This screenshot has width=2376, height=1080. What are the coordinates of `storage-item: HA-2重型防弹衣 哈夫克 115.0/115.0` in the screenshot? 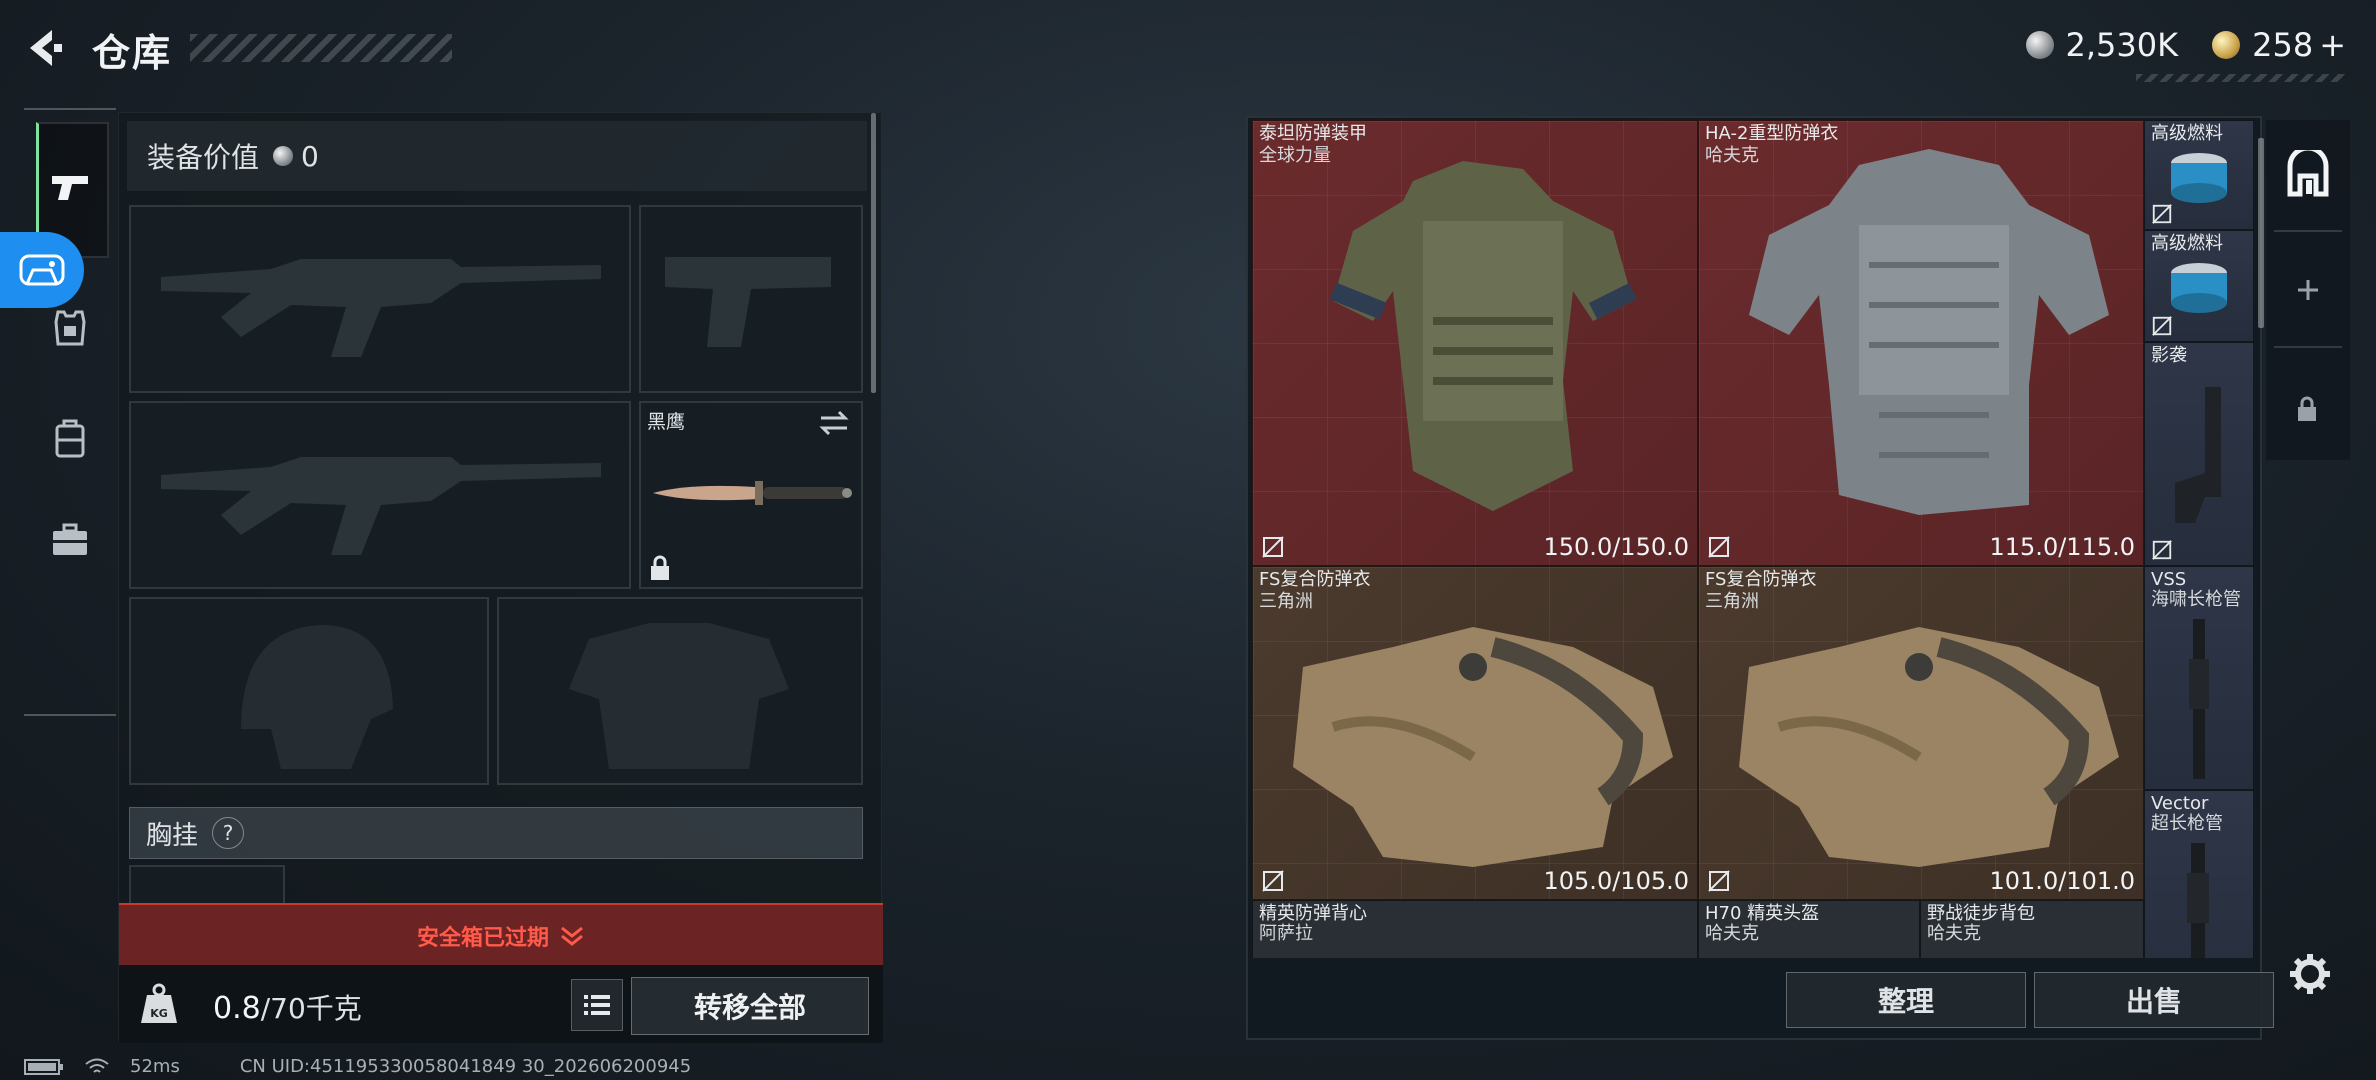 It's located at (1921, 343).